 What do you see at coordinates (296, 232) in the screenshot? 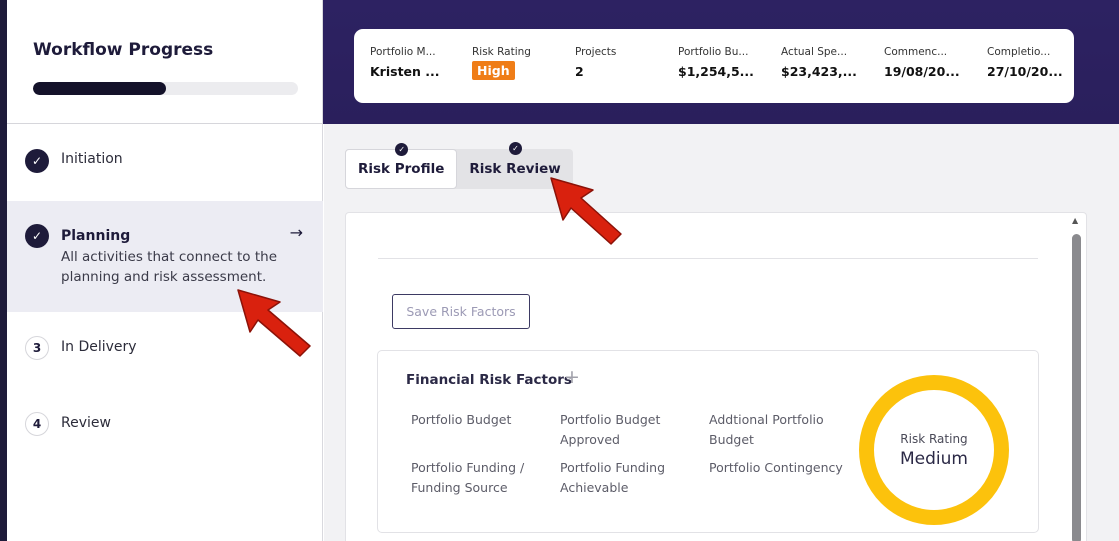
I see `arrow-right-icon: →` at bounding box center [296, 232].